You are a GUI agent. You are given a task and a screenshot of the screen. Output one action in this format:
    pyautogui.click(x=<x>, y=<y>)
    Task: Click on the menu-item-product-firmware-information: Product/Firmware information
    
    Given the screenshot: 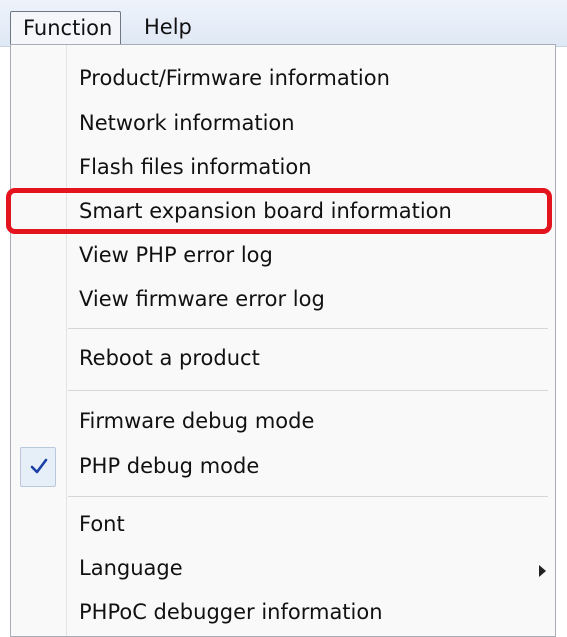 What is the action you would take?
    pyautogui.click(x=283, y=78)
    